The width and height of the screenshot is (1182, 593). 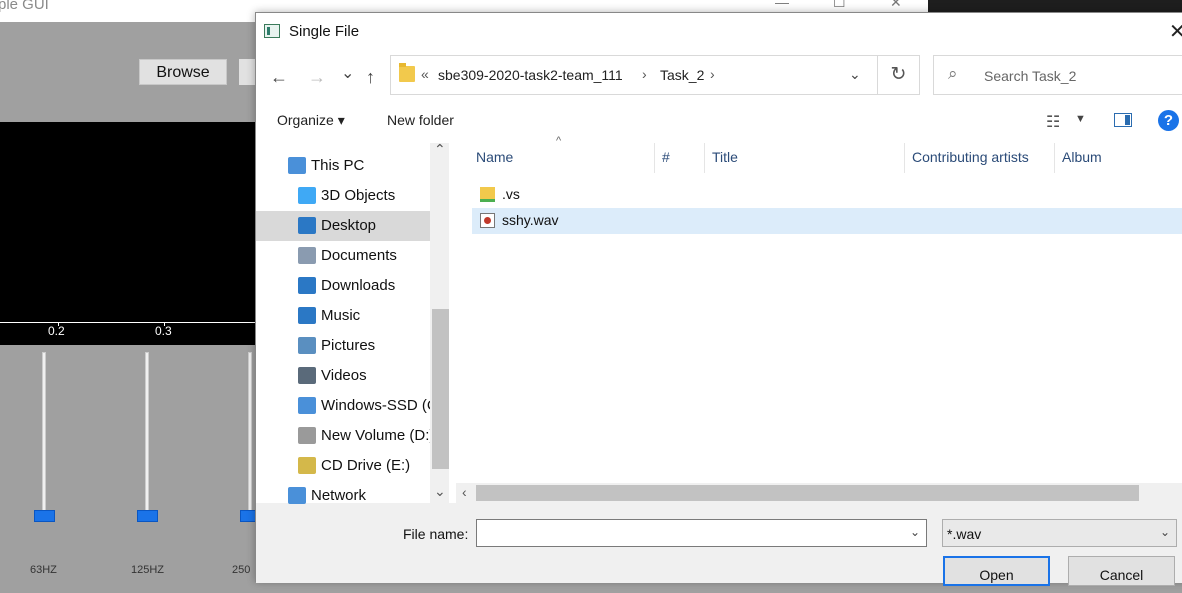 I want to click on list-item: sshy.wav, so click(x=827, y=221).